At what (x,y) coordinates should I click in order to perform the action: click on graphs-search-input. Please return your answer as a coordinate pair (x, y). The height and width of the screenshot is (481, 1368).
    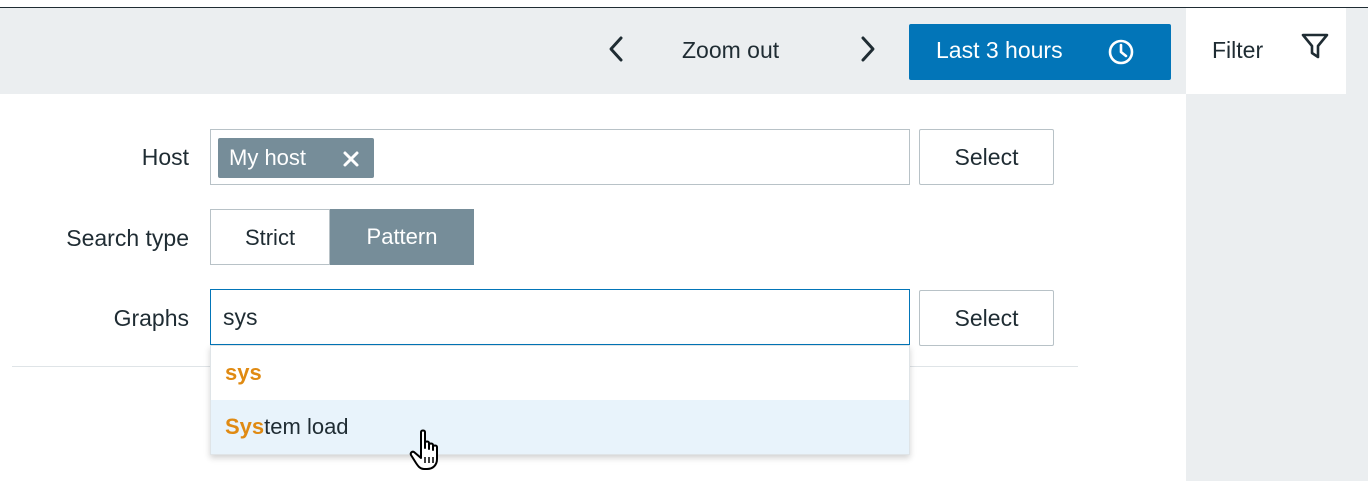
    Looking at the image, I should click on (523, 317).